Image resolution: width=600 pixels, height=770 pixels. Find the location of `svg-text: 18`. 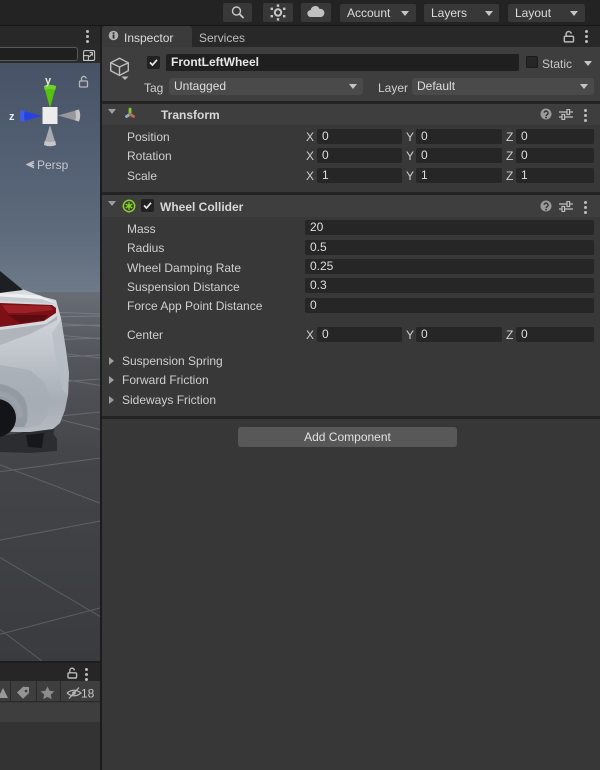

svg-text: 18 is located at coordinates (88, 694).